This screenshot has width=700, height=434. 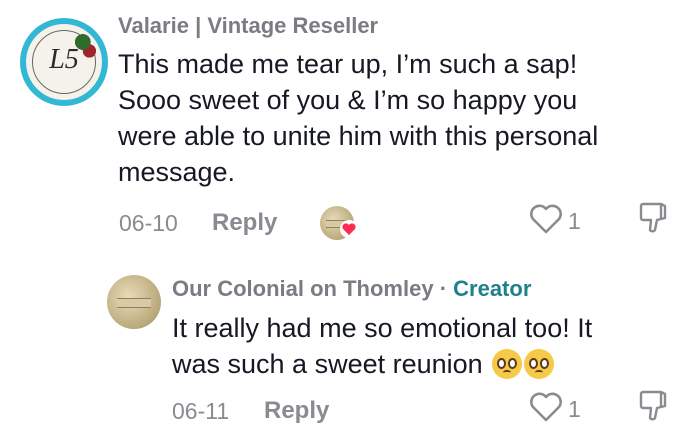 I want to click on reply-line: It really had me so emotional too! It, so click(x=382, y=328).